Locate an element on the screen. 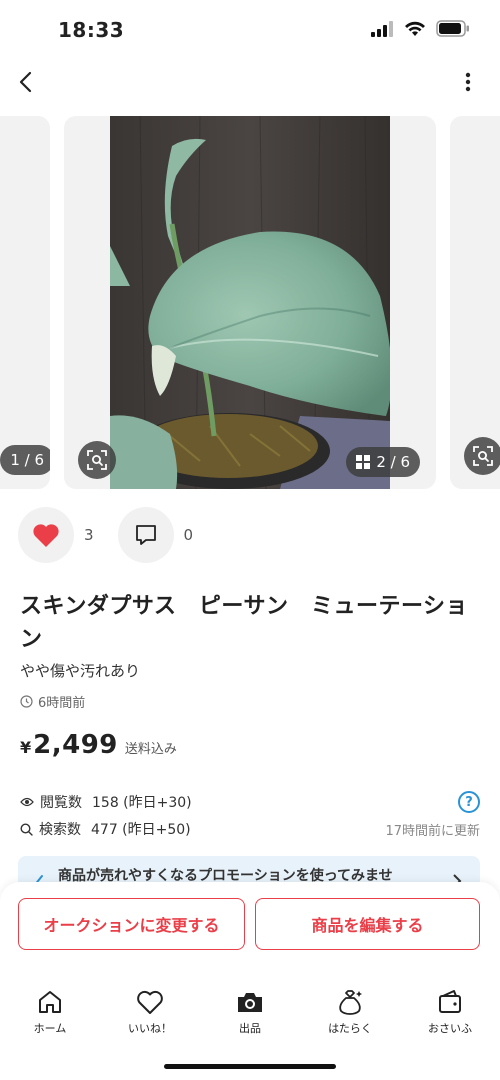 This screenshot has width=500, height=1080. product-title: スキンダプサス ピーサン ミューテーション is located at coordinates (244, 623).